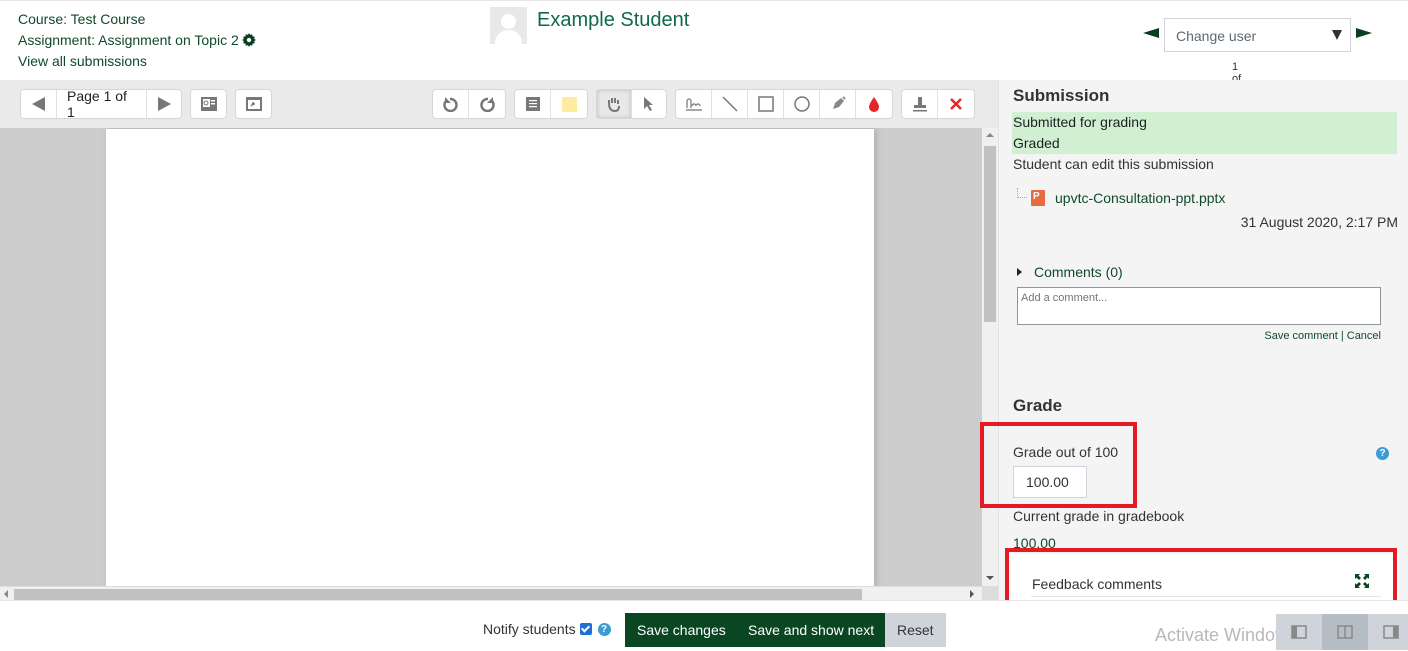 This screenshot has width=1408, height=651. What do you see at coordinates (1022, 193) in the screenshot?
I see `tree-connector` at bounding box center [1022, 193].